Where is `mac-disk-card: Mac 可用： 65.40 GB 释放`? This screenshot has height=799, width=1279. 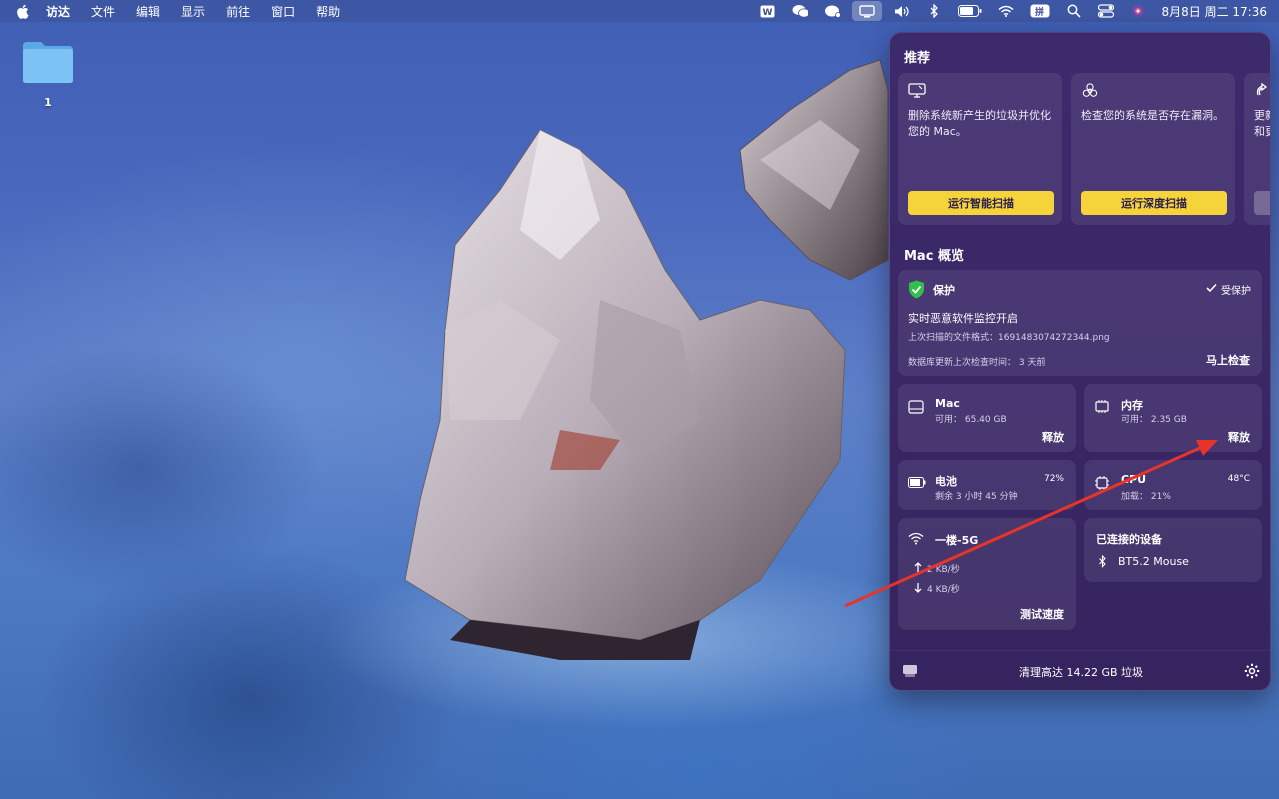
mac-disk-card: Mac 可用： 65.40 GB 释放 is located at coordinates (987, 418).